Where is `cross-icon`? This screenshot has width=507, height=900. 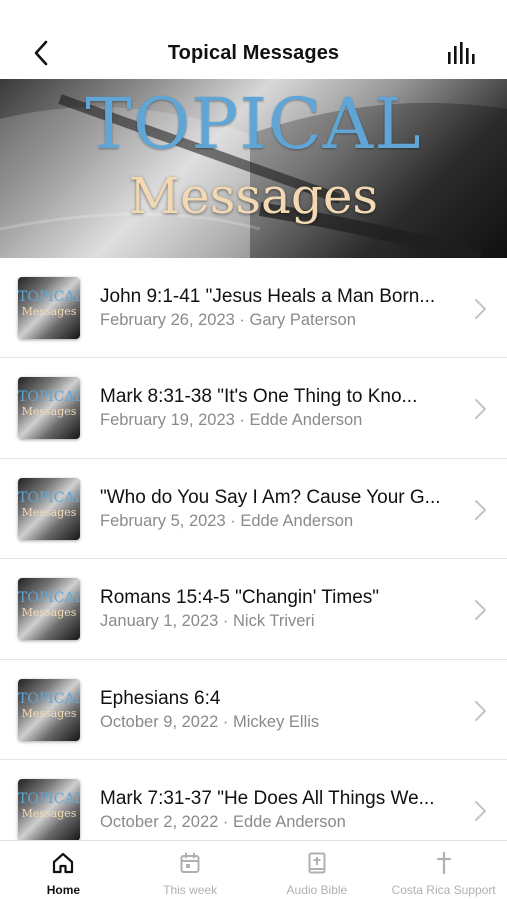 cross-icon is located at coordinates (443, 863).